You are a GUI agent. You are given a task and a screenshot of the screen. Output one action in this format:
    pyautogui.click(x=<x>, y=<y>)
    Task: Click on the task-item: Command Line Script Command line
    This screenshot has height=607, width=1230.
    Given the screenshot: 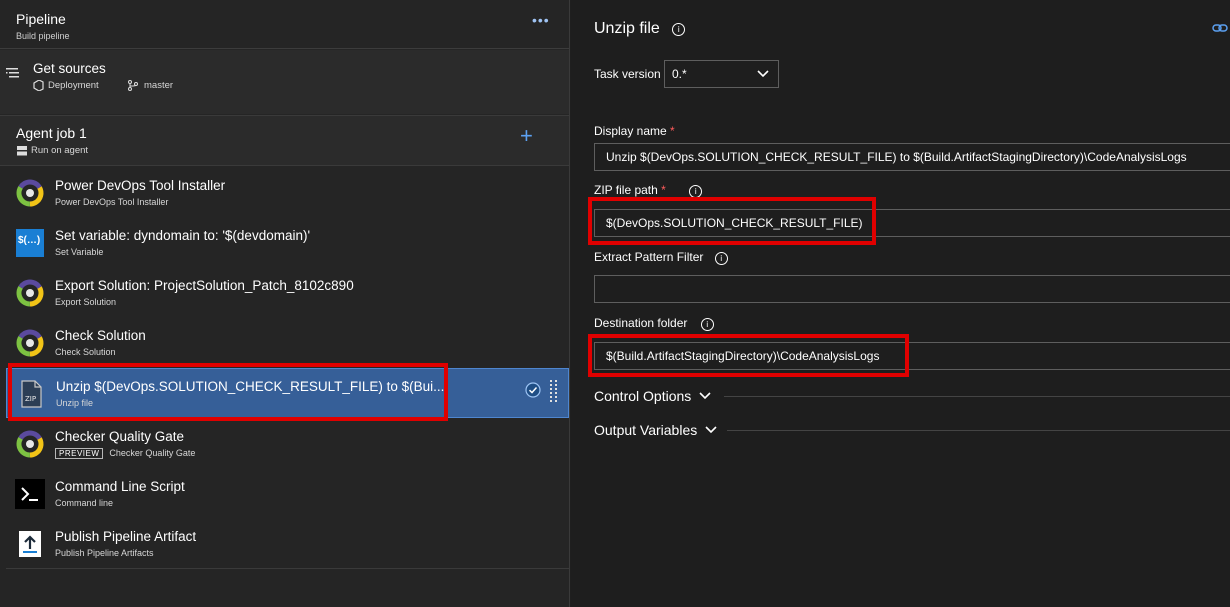 What is the action you would take?
    pyautogui.click(x=287, y=494)
    